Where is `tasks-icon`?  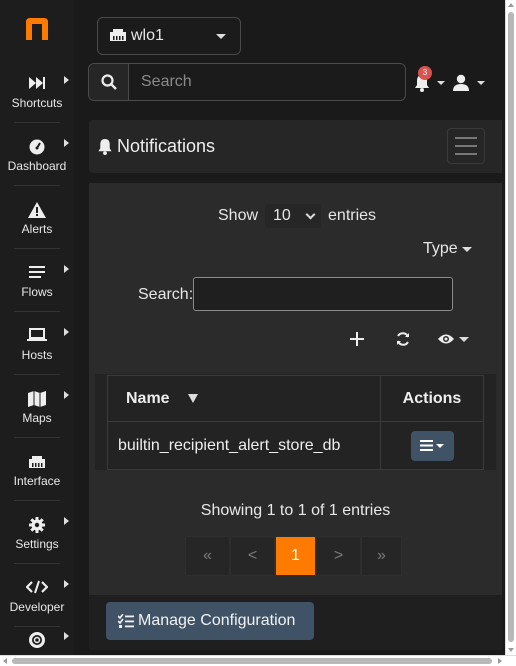 tasks-icon is located at coordinates (126, 621).